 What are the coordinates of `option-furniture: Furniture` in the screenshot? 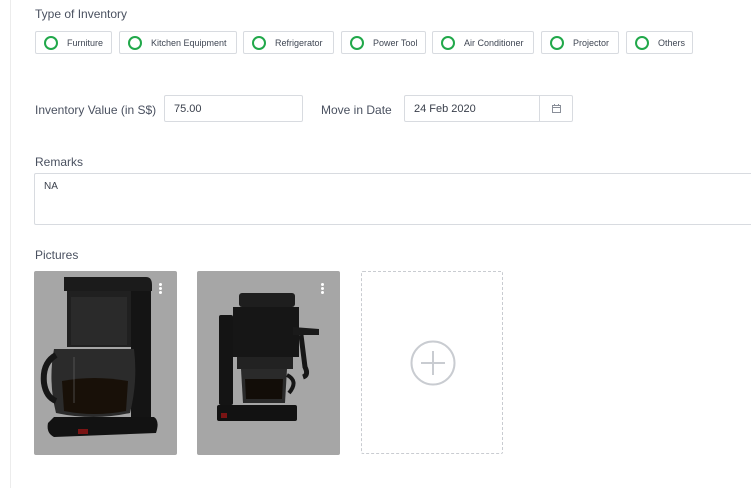 It's located at (73, 42).